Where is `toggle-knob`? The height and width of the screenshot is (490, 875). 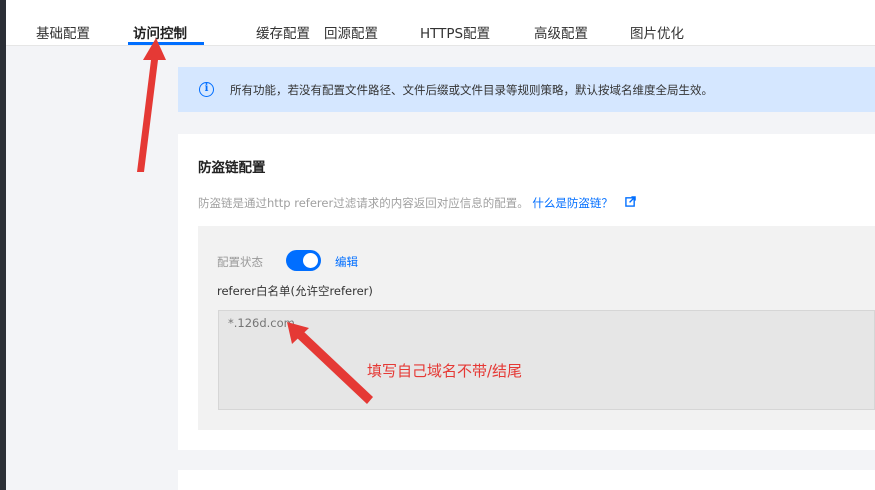 toggle-knob is located at coordinates (310, 260).